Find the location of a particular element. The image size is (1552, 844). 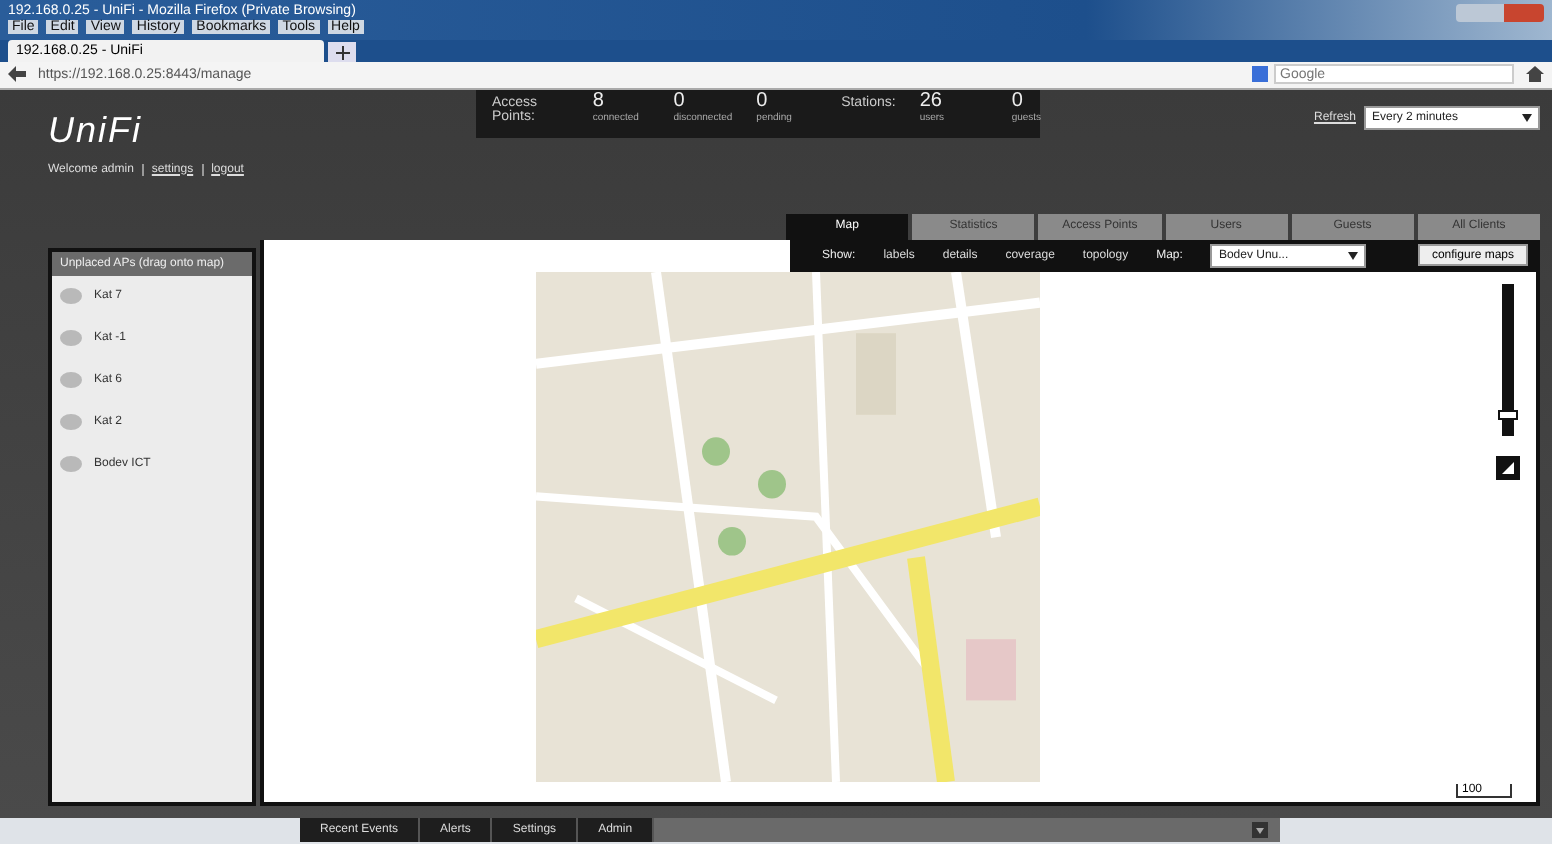

slider-thumb is located at coordinates (1508, 414).